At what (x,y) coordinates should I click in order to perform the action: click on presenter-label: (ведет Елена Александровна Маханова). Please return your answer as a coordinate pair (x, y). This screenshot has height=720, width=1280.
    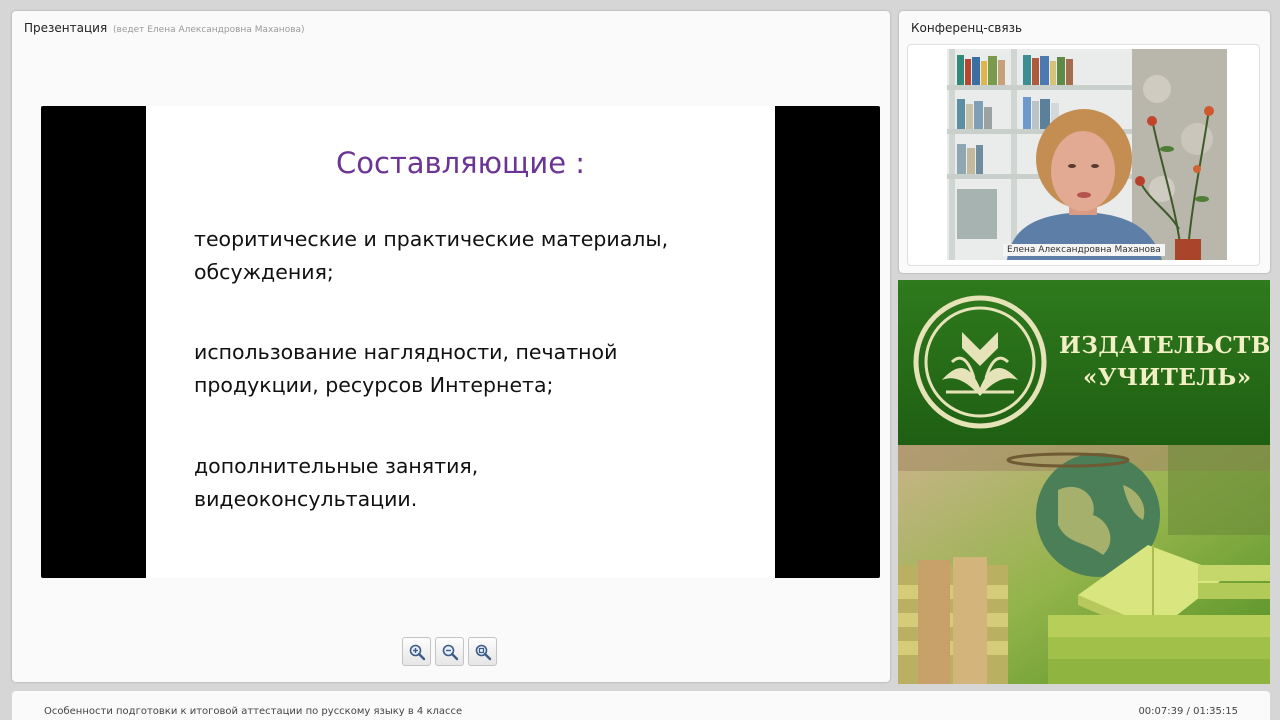
    Looking at the image, I should click on (209, 30).